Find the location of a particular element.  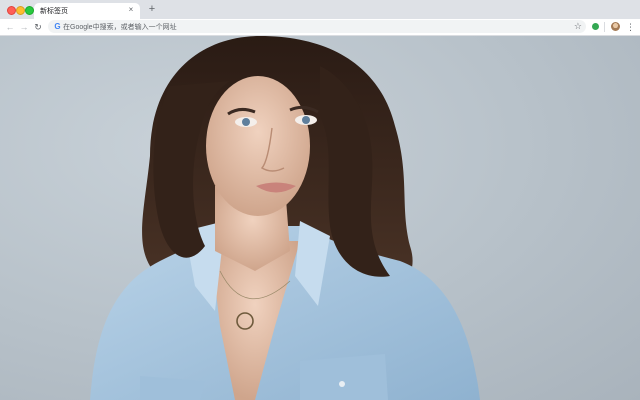

address-bar: G 在Google中搜索，或者输入一个网址 ☆ is located at coordinates (317, 26).